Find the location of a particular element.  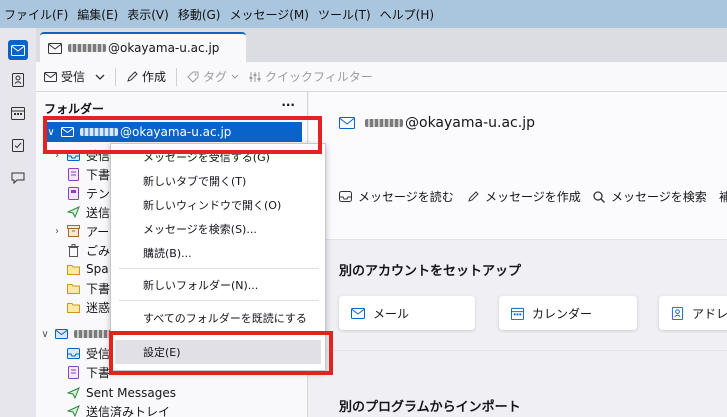

folder-row: 迷惑 is located at coordinates (87, 307).